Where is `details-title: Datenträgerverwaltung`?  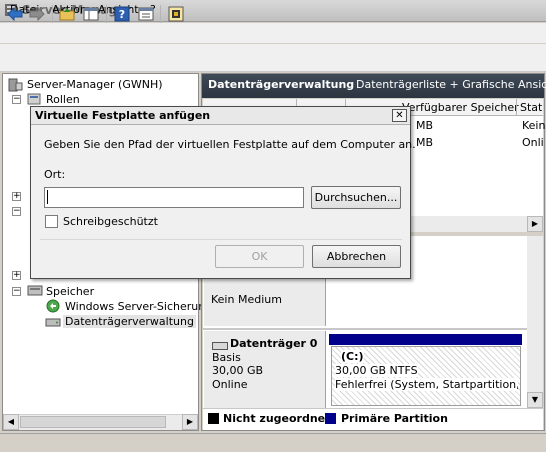 details-title: Datenträgerverwaltung is located at coordinates (281, 84).